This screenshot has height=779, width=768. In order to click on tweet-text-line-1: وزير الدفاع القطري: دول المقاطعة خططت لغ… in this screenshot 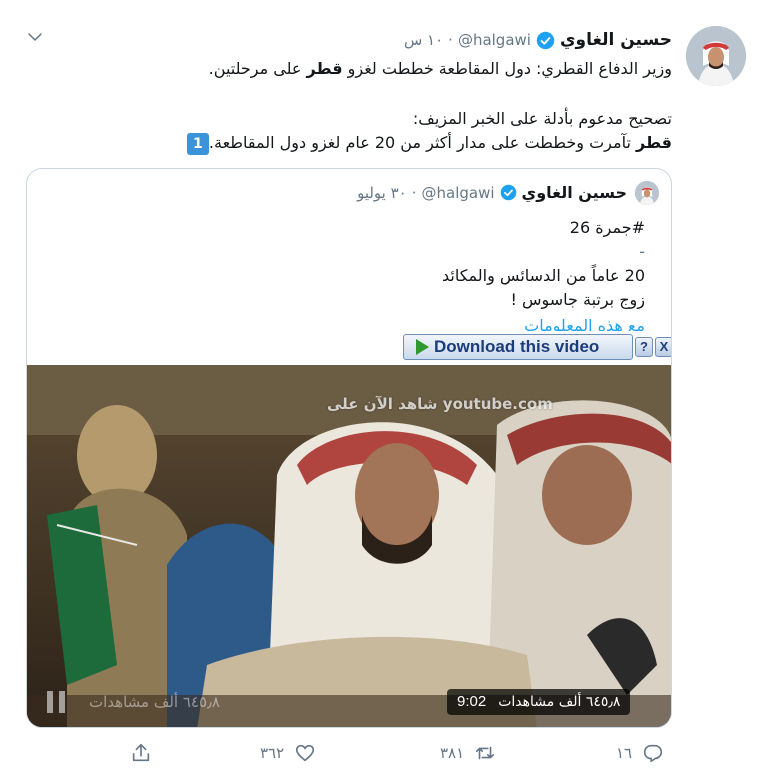, I will do `click(402, 69)`.